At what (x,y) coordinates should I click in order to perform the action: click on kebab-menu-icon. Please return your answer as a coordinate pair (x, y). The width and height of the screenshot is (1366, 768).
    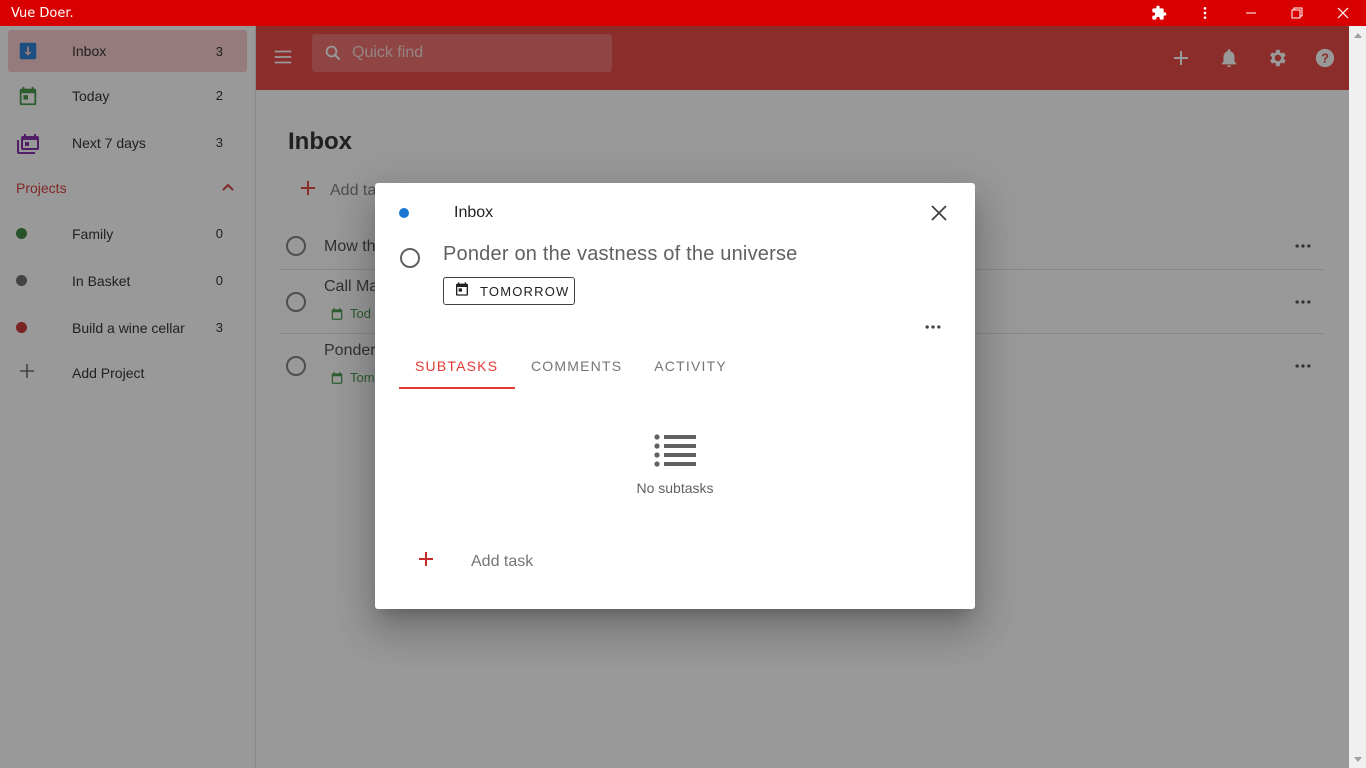
    Looking at the image, I should click on (1205, 13).